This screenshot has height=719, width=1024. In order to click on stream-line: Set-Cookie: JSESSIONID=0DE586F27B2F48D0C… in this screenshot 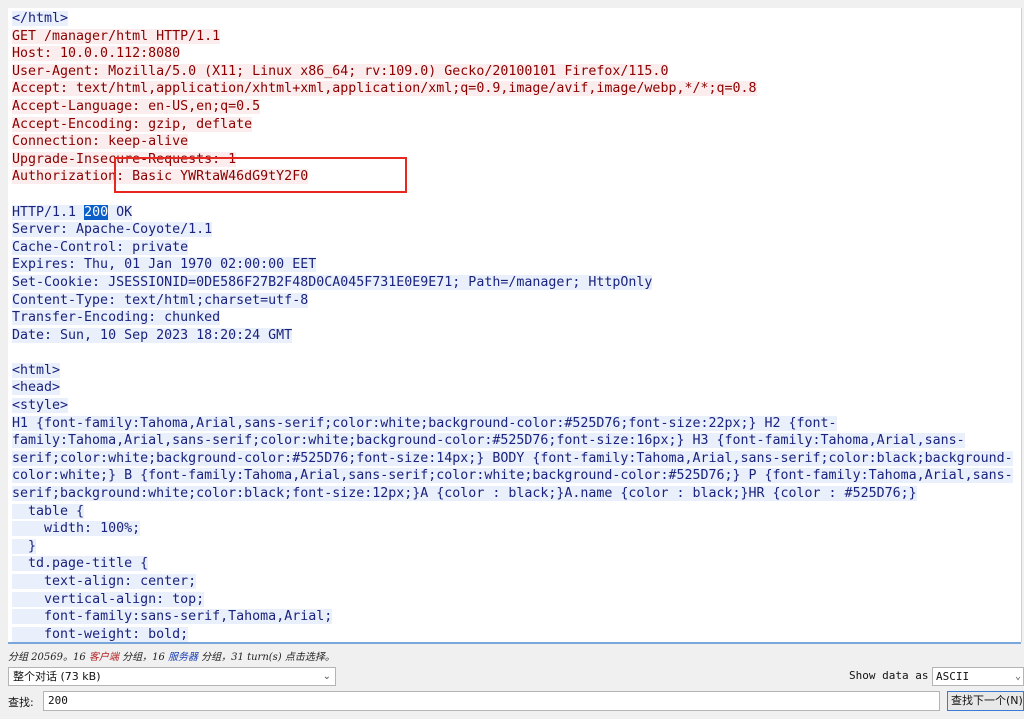, I will do `click(516, 283)`.